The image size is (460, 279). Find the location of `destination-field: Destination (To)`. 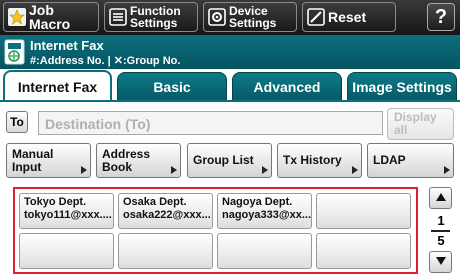

destination-field: Destination (To) is located at coordinates (210, 123).